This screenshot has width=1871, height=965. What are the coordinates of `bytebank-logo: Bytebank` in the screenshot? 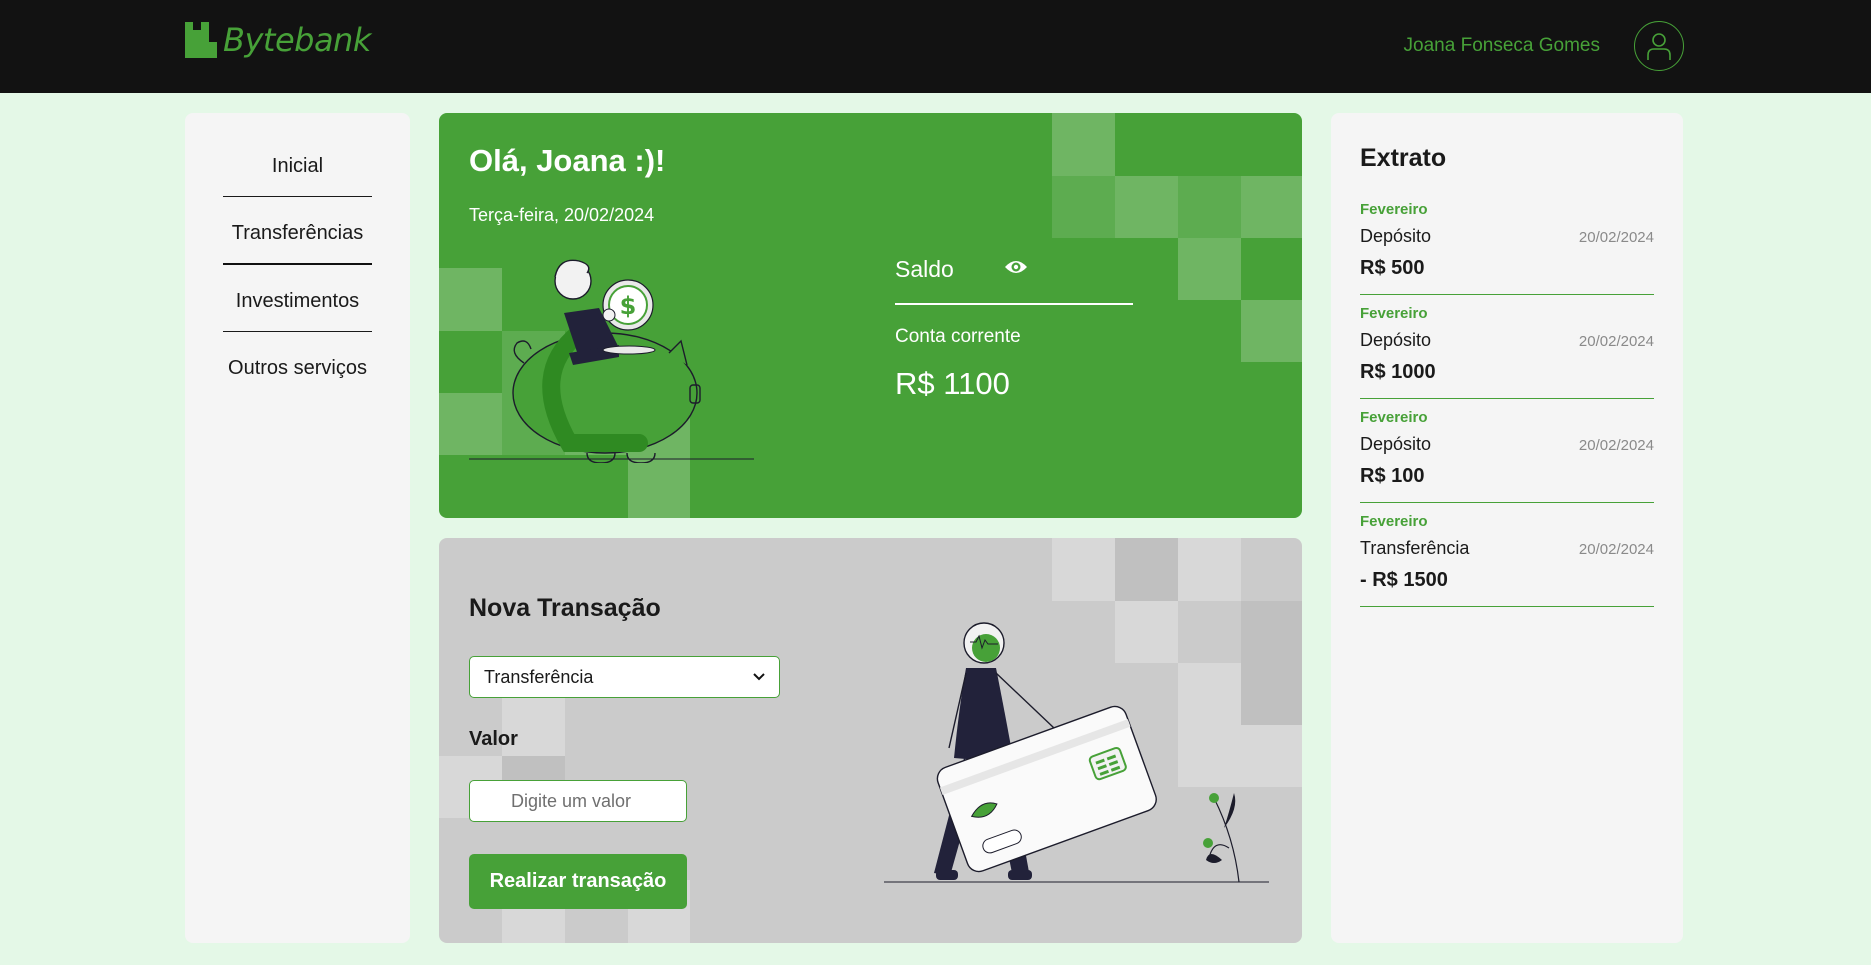 It's located at (278, 40).